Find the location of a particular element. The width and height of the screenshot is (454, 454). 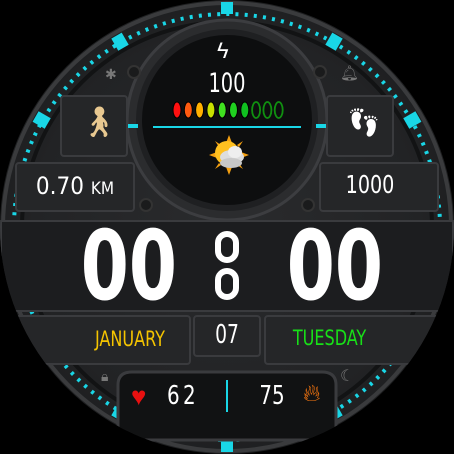

walking-person-icon: 🚶︎ is located at coordinates (99, 122).